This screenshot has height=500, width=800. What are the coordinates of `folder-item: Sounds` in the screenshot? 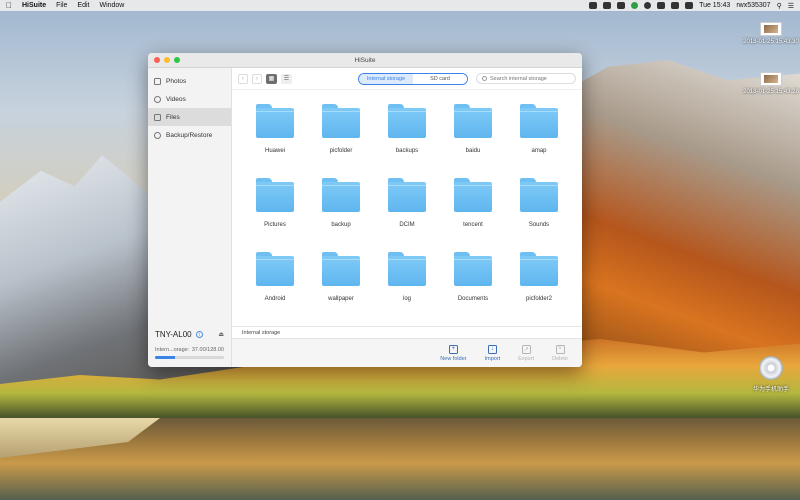 It's located at (539, 211).